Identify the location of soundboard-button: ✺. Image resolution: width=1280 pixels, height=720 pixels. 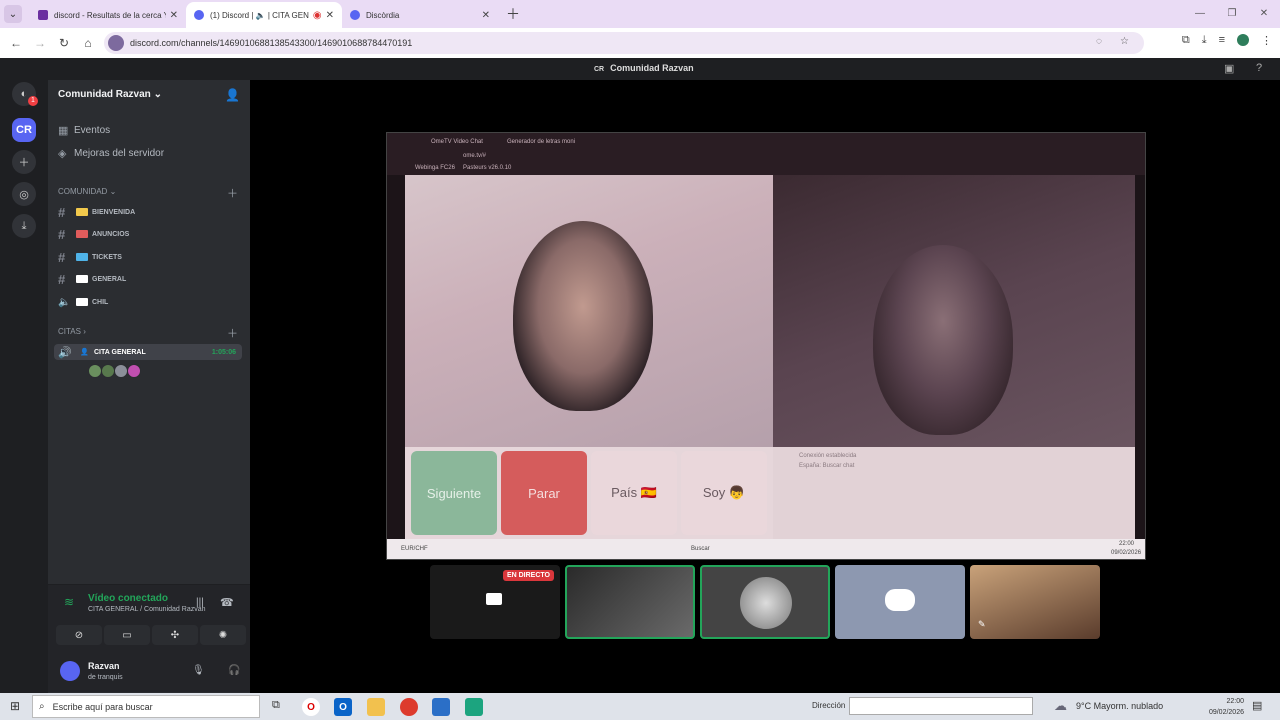
(223, 635).